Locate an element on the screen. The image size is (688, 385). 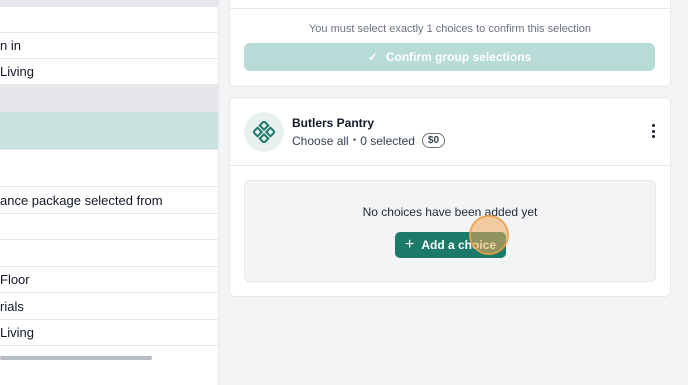
table-row: n in is located at coordinates (109, 46).